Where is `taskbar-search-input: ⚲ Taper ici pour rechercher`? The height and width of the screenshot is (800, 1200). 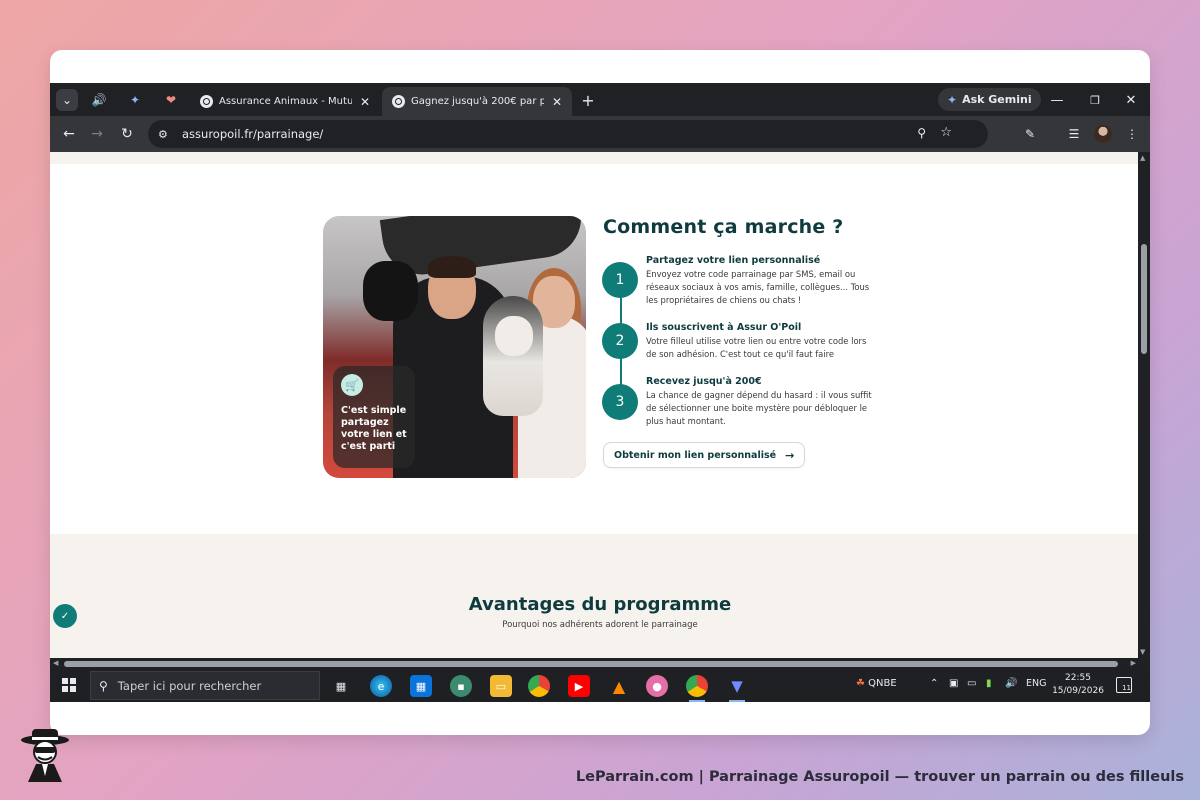
taskbar-search-input: ⚲ Taper ici pour rechercher is located at coordinates (205, 685).